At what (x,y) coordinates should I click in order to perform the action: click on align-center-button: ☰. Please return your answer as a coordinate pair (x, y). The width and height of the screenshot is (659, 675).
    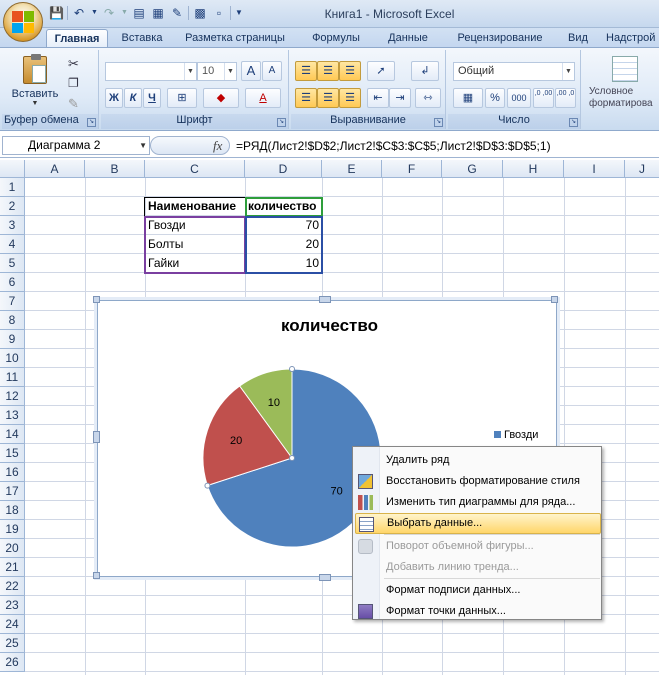
    Looking at the image, I should click on (328, 98).